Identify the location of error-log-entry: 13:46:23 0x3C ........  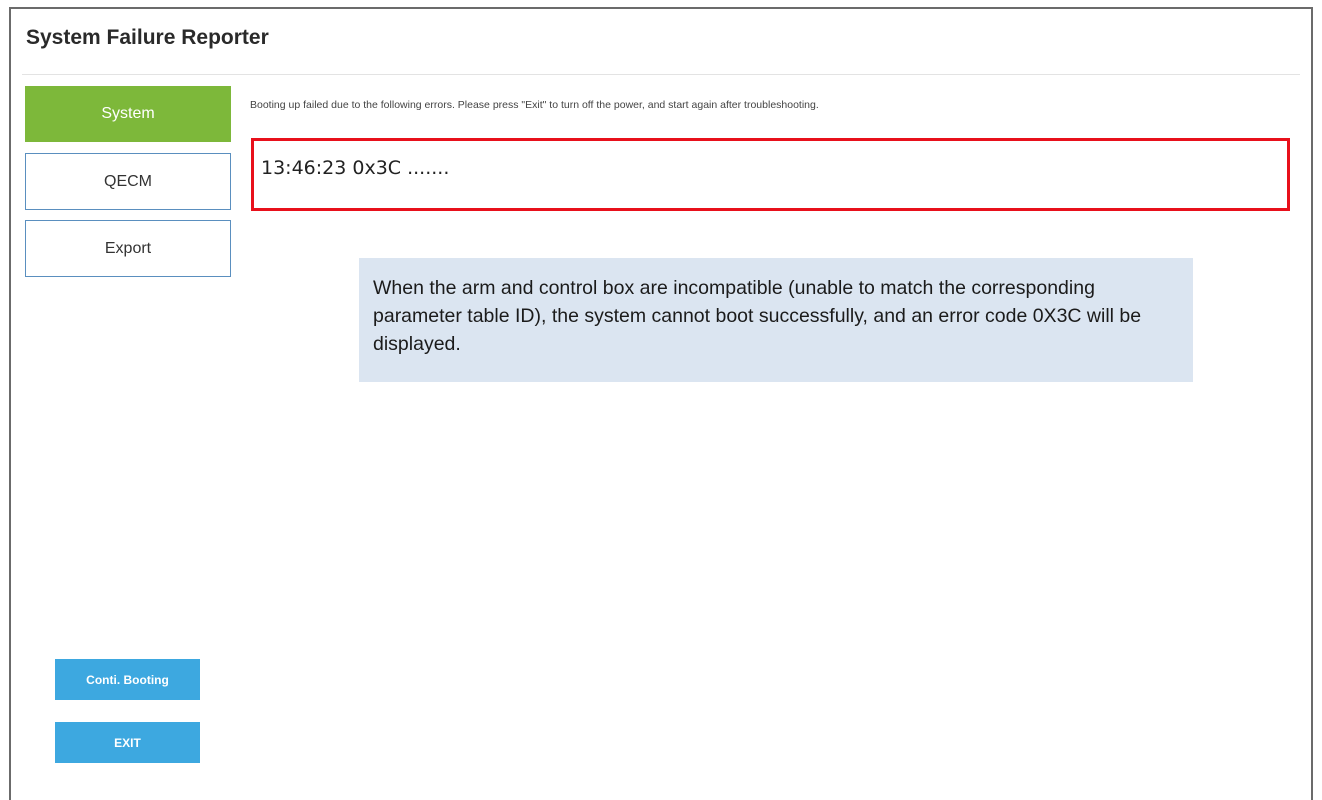
(355, 168).